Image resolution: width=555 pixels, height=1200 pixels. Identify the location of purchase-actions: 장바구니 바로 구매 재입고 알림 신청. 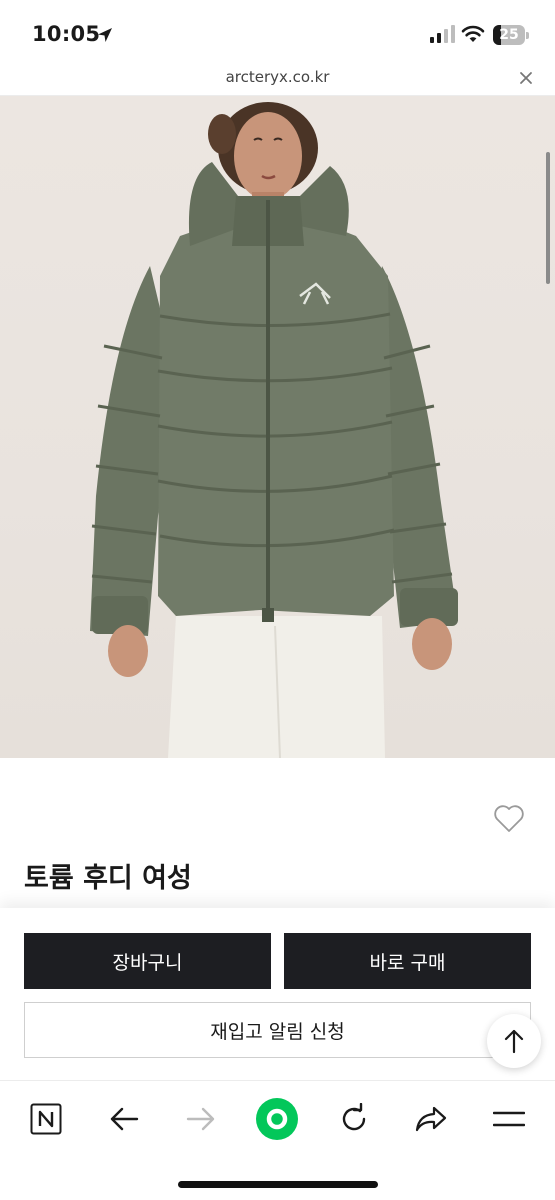
(277, 994).